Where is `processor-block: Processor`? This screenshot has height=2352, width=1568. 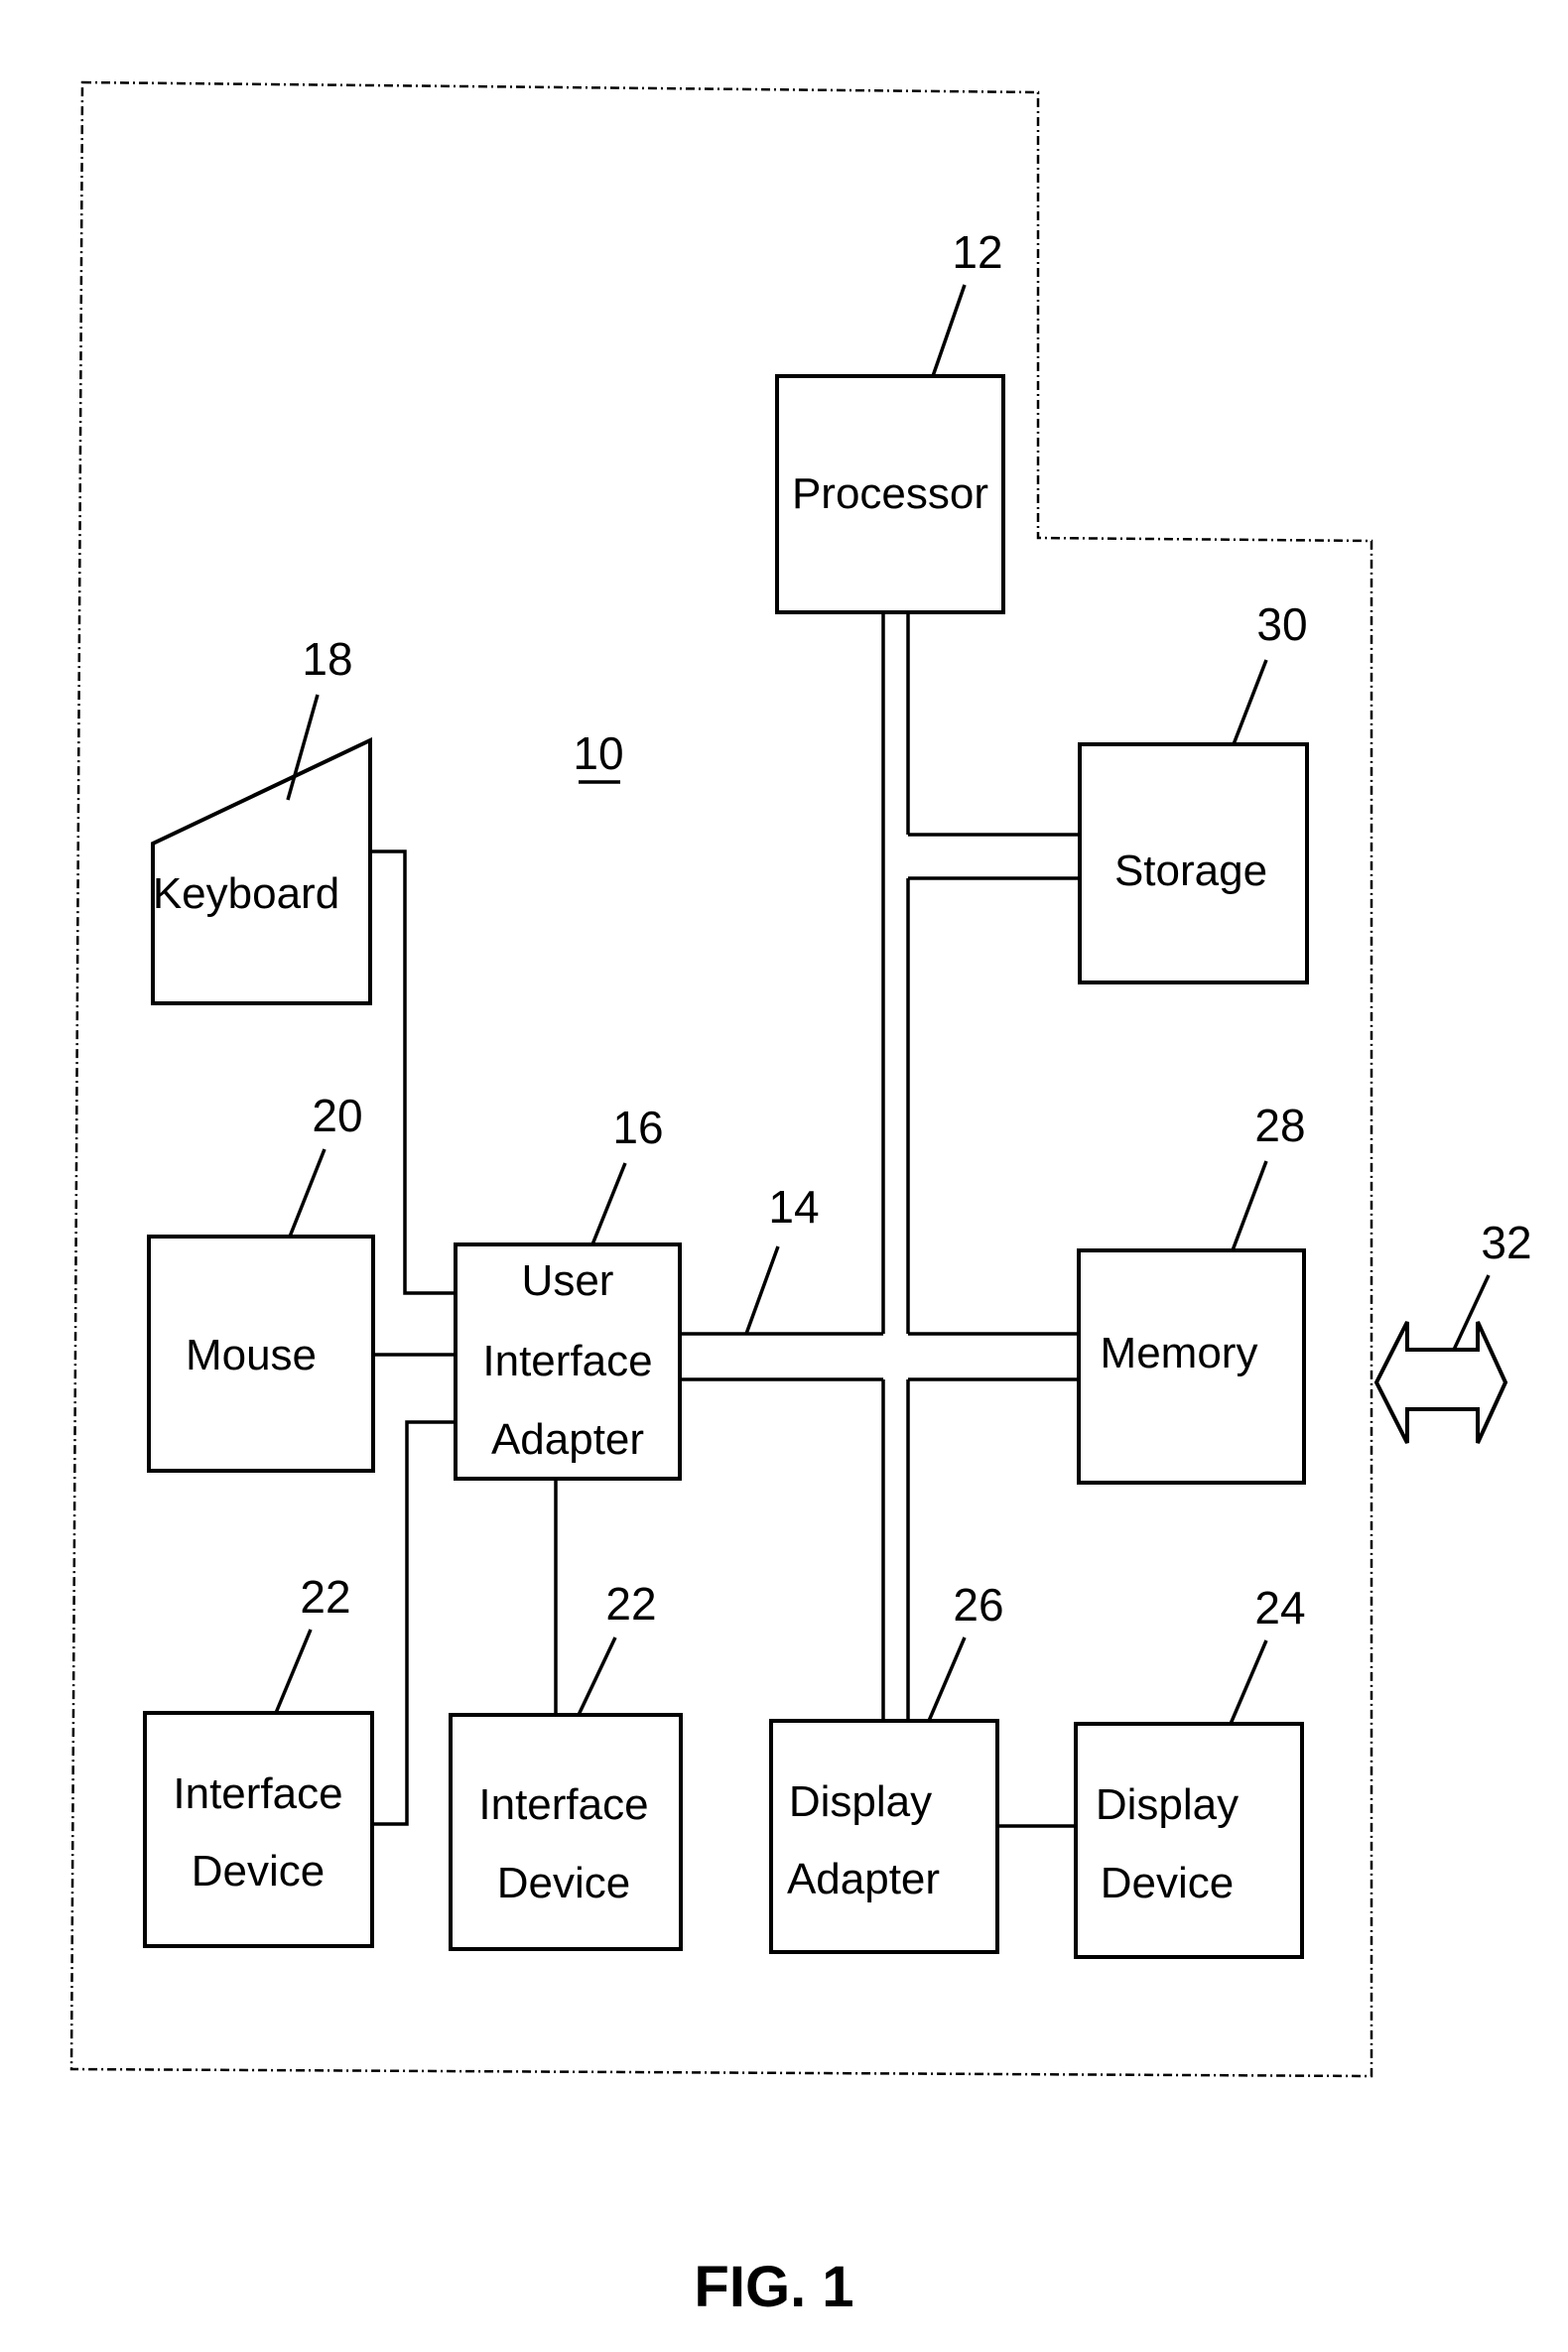 processor-block: Processor is located at coordinates (890, 494).